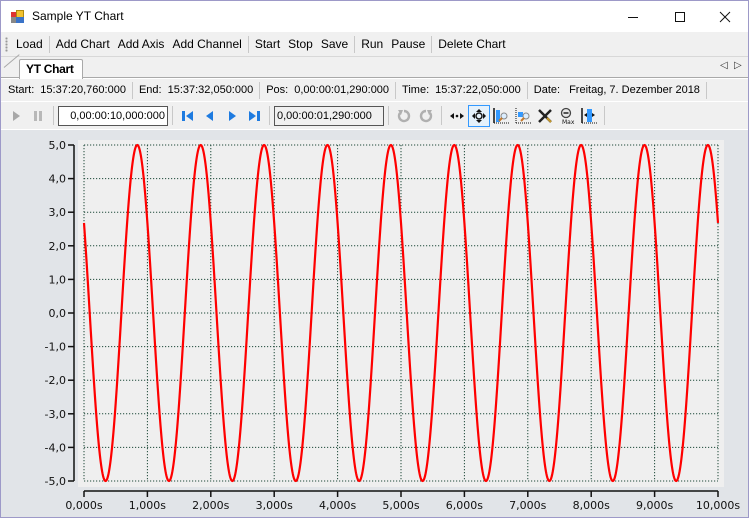 The image size is (749, 520). What do you see at coordinates (478, 90) in the screenshot?
I see `time-value: 15:37:22,050:000` at bounding box center [478, 90].